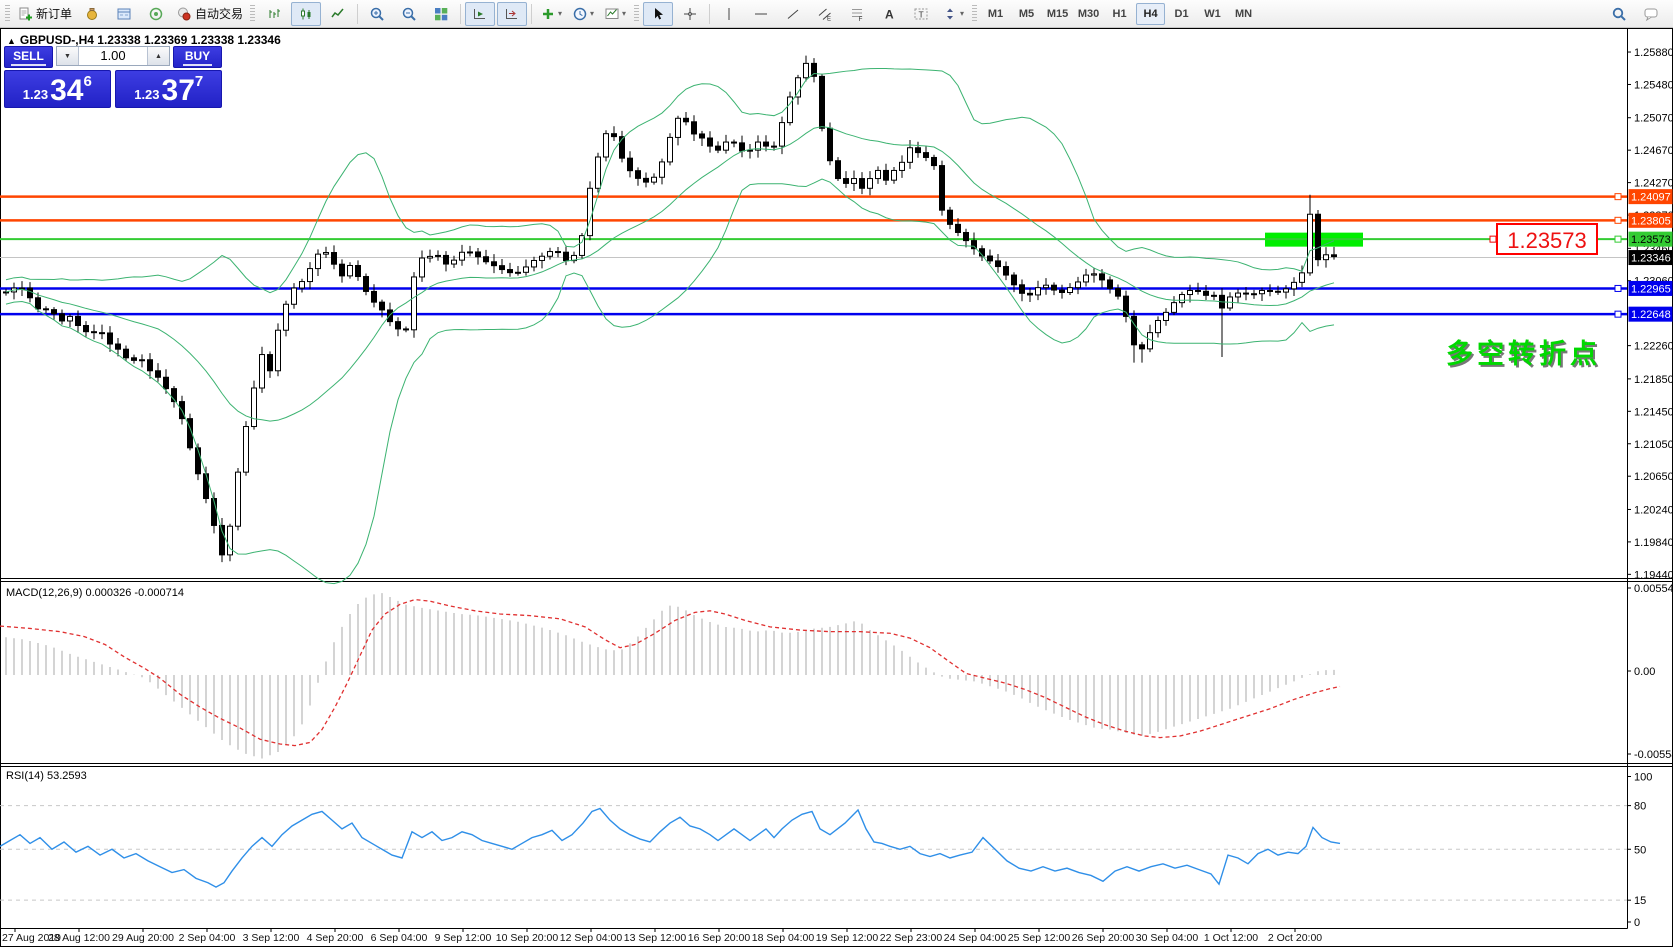 The image size is (1673, 947). I want to click on annotation-text: 多空转折点, so click(1523, 353).